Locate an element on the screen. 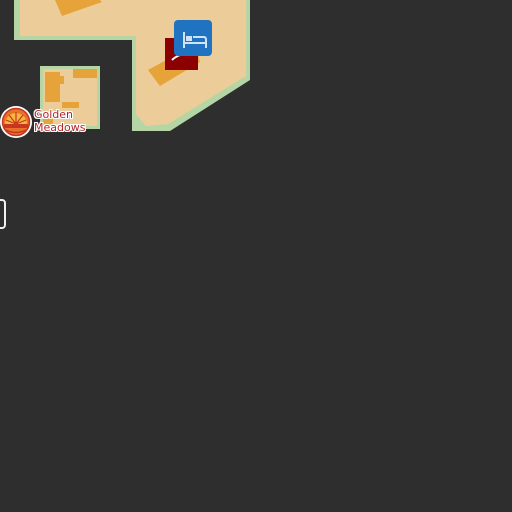  map-edge-control is located at coordinates (3, 214).